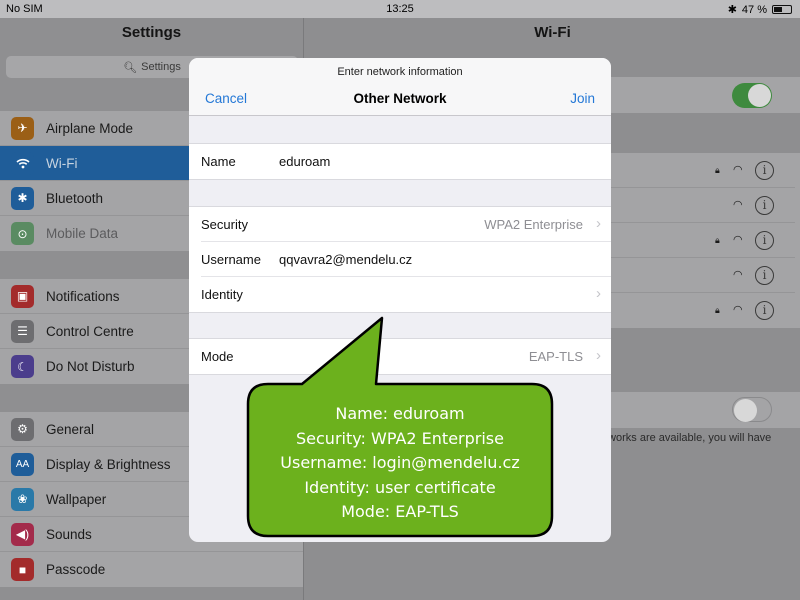 The image size is (800, 600). What do you see at coordinates (108, 464) in the screenshot?
I see `sidebar-item-label: Display & Brightness` at bounding box center [108, 464].